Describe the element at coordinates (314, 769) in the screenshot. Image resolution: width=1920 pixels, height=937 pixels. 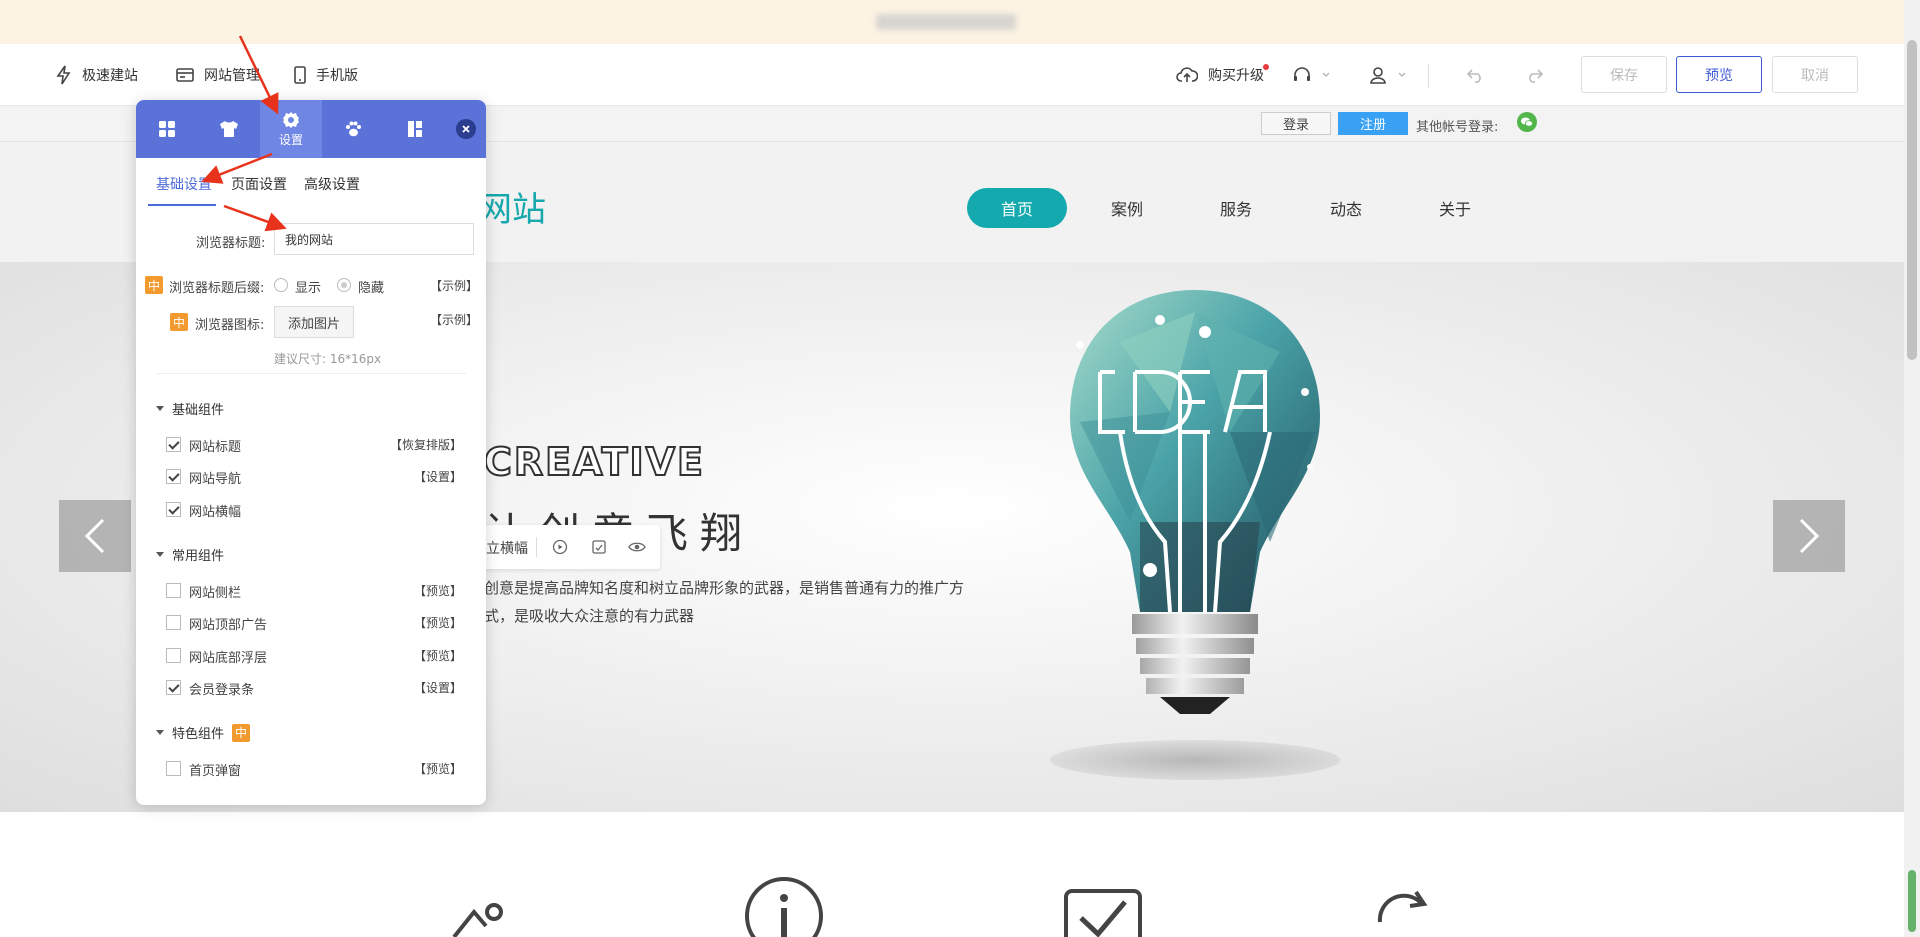
I see `component-home-popup: 首页弹窗 【预览】` at that location.